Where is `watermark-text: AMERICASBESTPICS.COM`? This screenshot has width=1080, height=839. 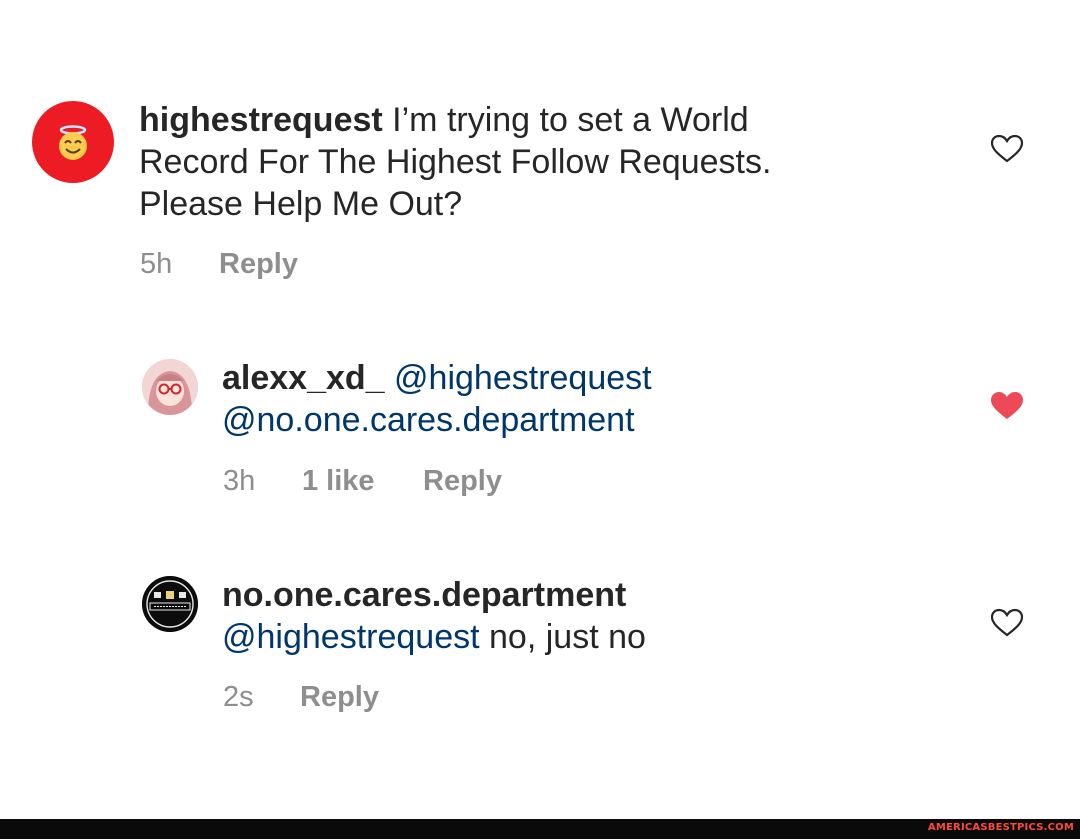 watermark-text: AMERICASBESTPICS.COM is located at coordinates (1000, 827).